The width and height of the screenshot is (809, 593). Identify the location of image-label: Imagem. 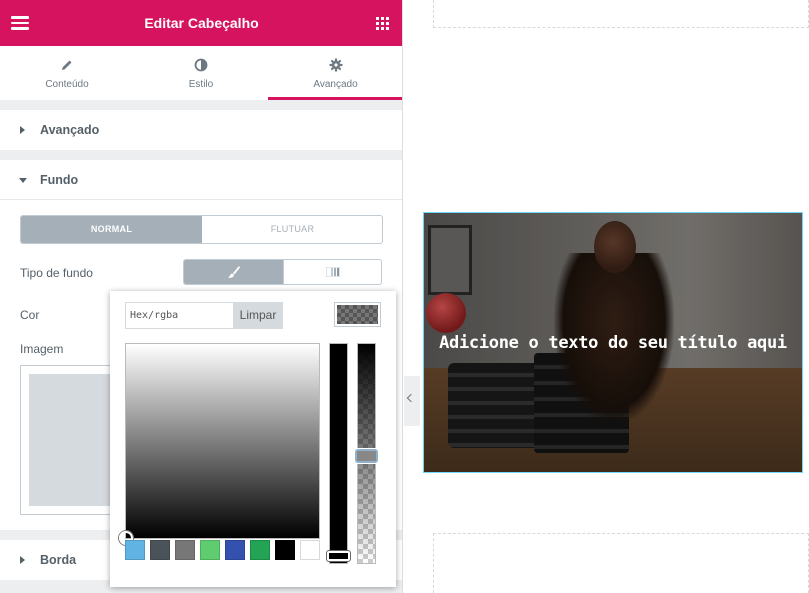
(42, 349).